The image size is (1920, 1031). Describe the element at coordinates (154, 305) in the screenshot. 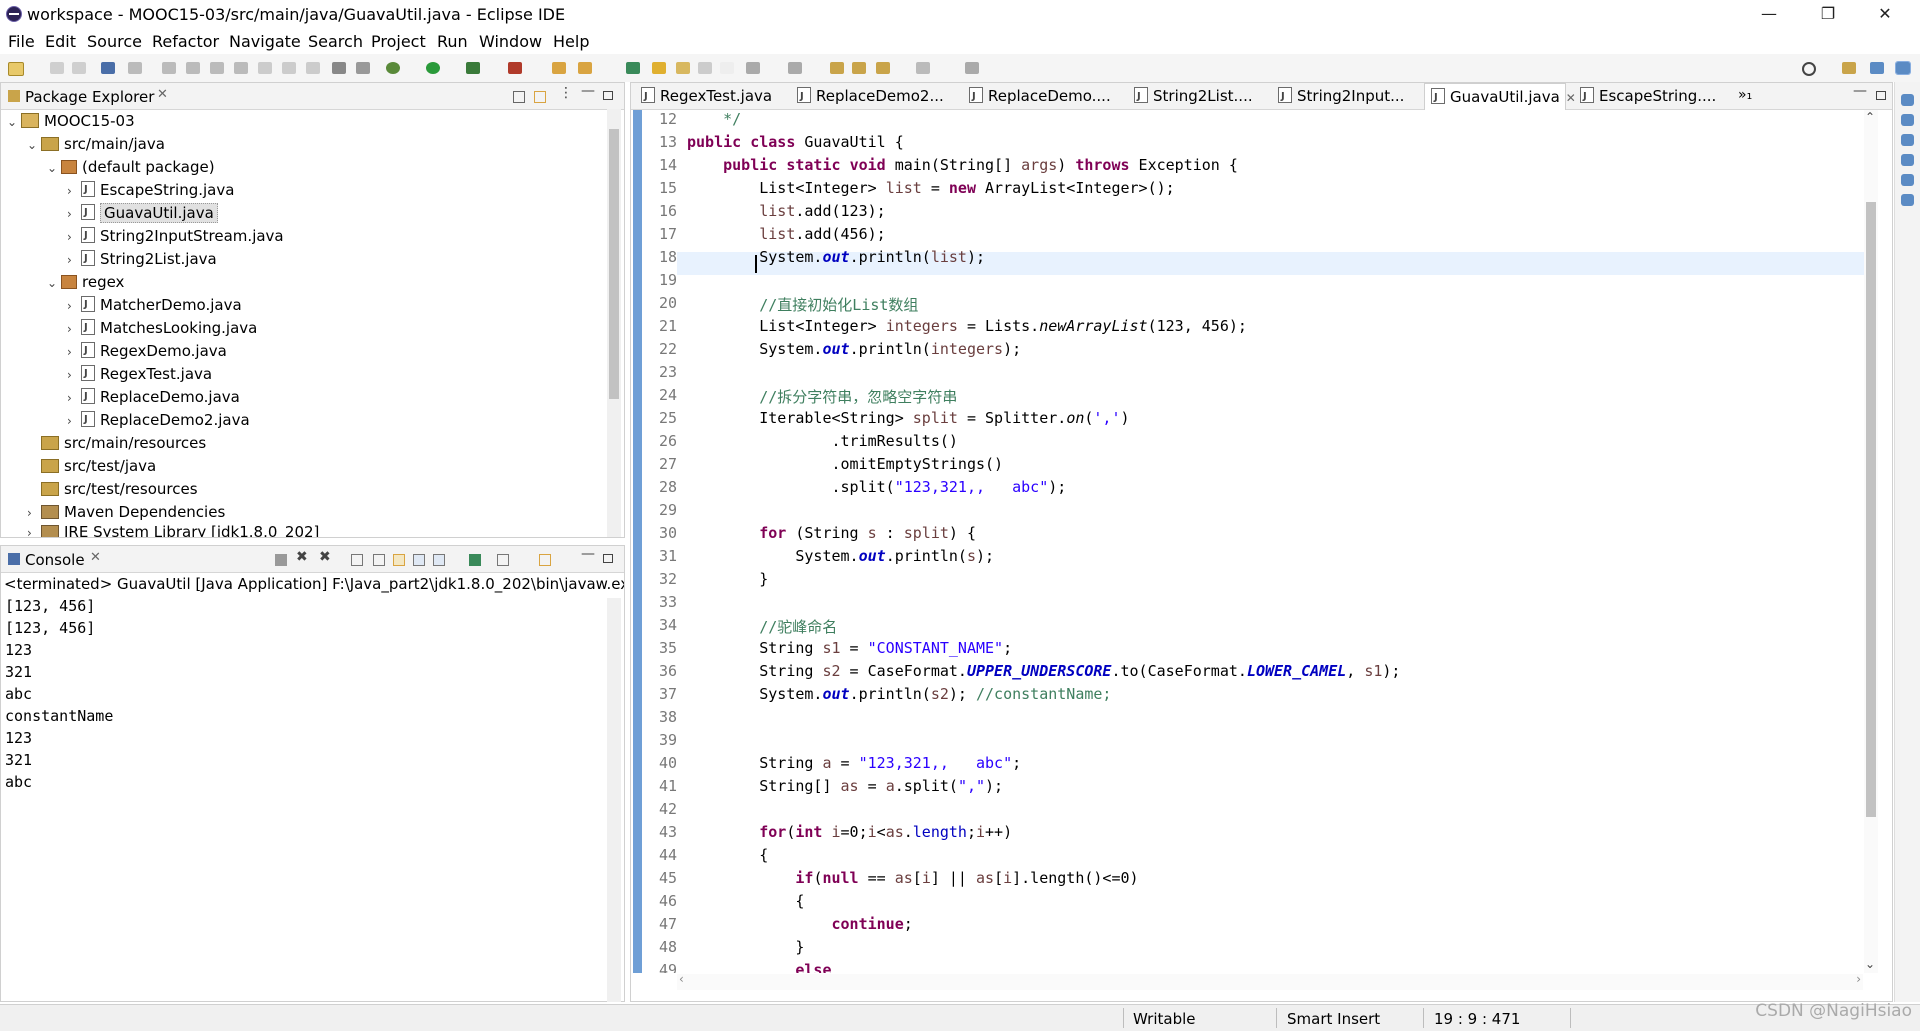

I see `tree-item-file: ›MatcherDemo.java` at that location.